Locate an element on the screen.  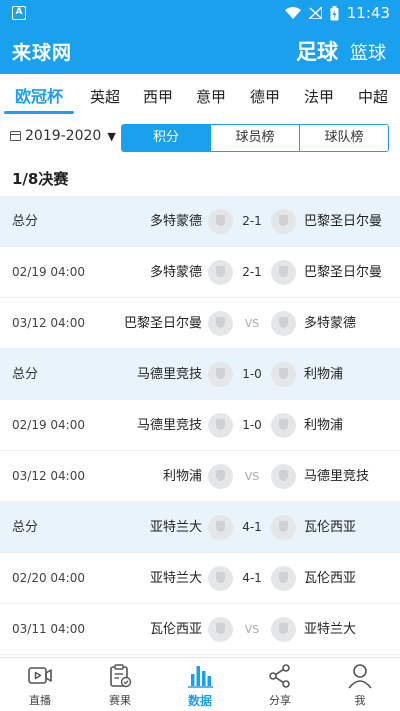
nav-results-label: 赛果 is located at coordinates (120, 700).